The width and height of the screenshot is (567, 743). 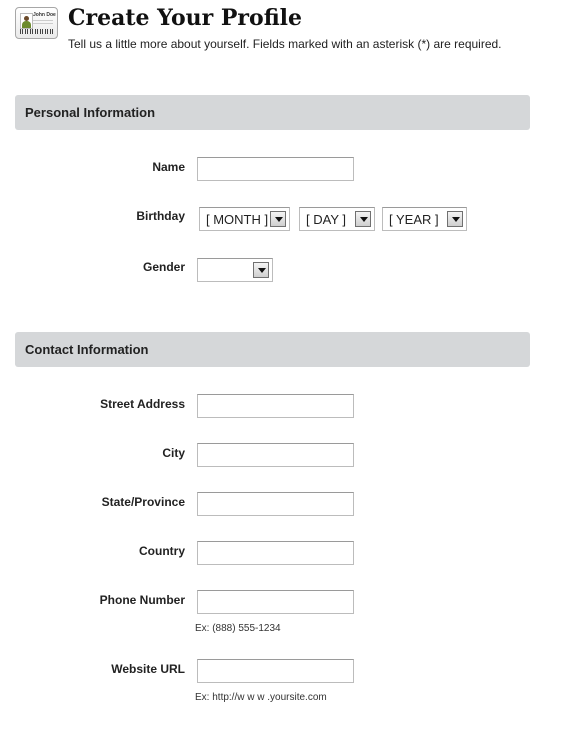 What do you see at coordinates (275, 671) in the screenshot?
I see `website-url-field` at bounding box center [275, 671].